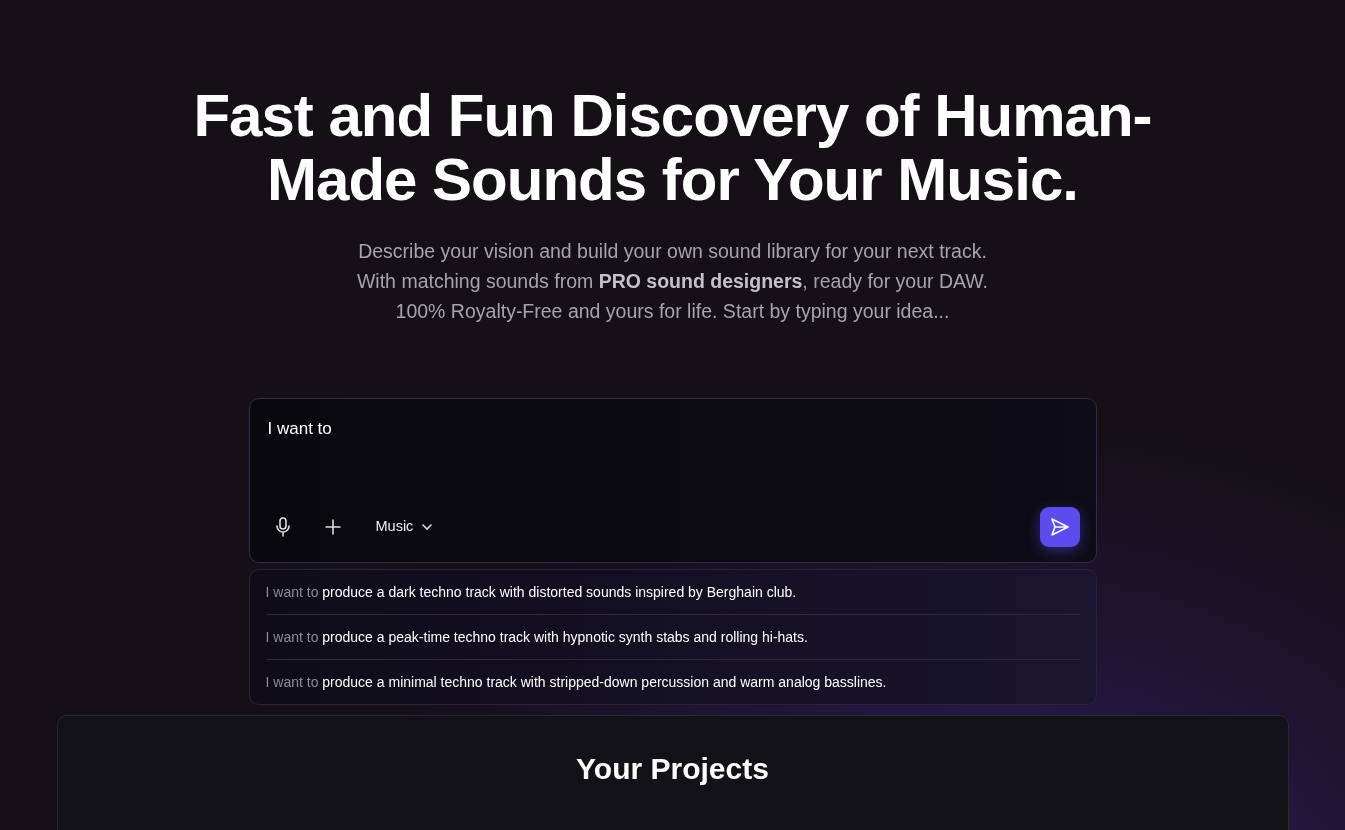  I want to click on send-button, so click(1059, 527).